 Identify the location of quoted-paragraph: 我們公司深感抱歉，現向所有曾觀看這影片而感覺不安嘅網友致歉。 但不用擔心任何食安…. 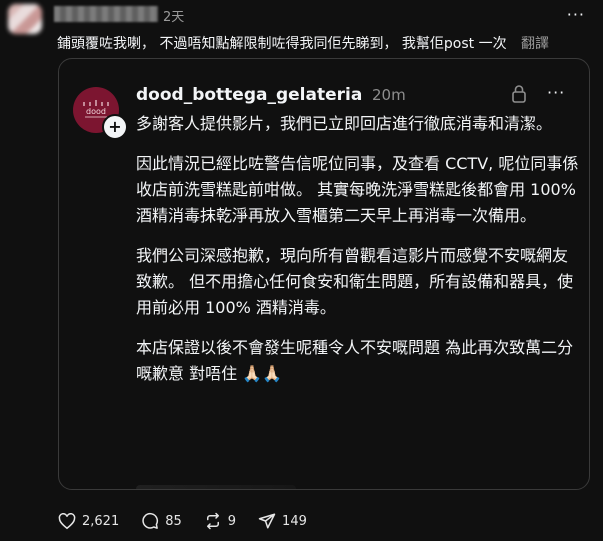
(355, 281).